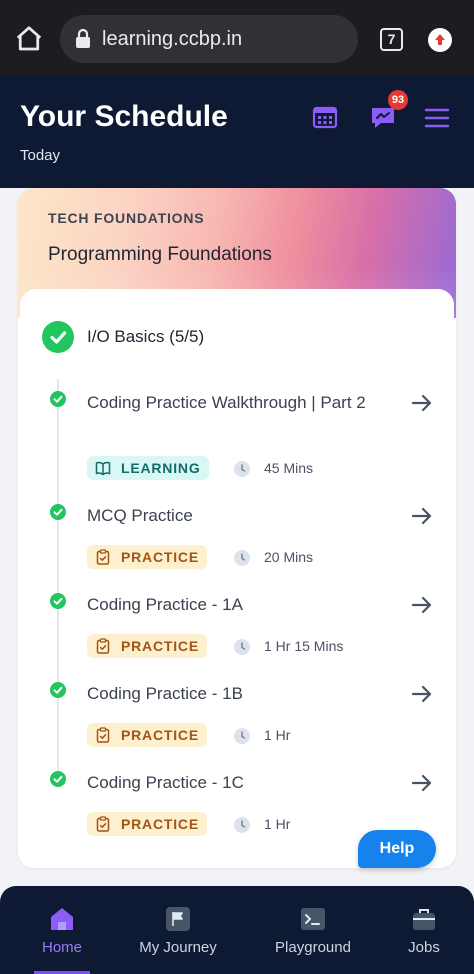 The image size is (474, 974). I want to click on lesson-duration: 20 Mins, so click(289, 557).